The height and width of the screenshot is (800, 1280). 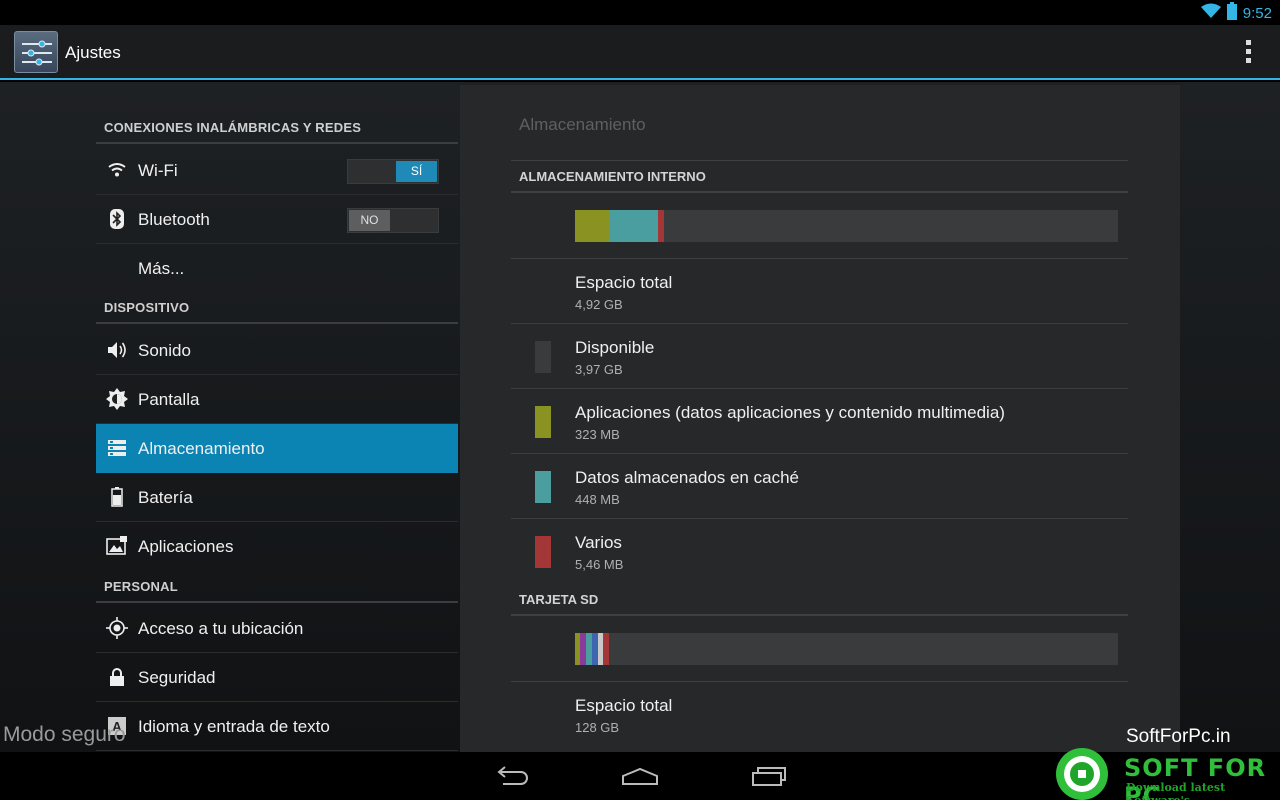 I want to click on home-icon, so click(x=640, y=776).